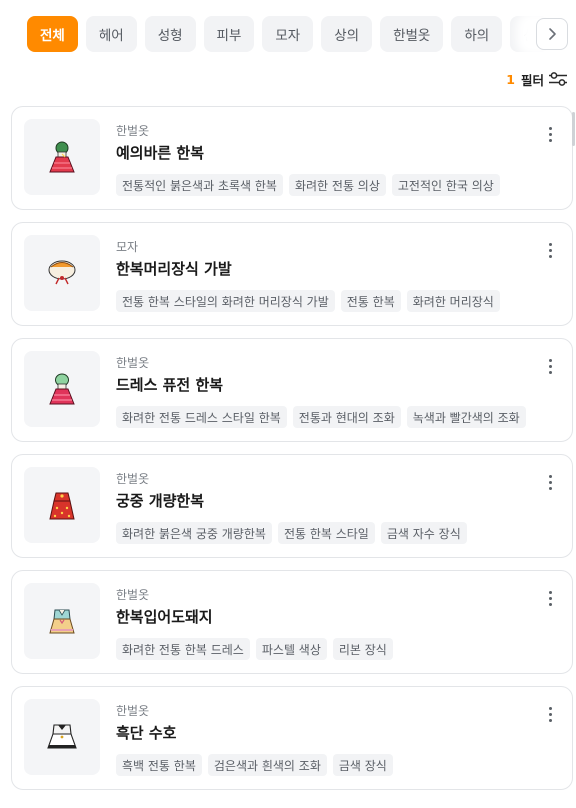 The image size is (576, 808). Describe the element at coordinates (201, 417) in the screenshot. I see `item-tag: 화려한 전통 드레스 스타일 한복` at that location.